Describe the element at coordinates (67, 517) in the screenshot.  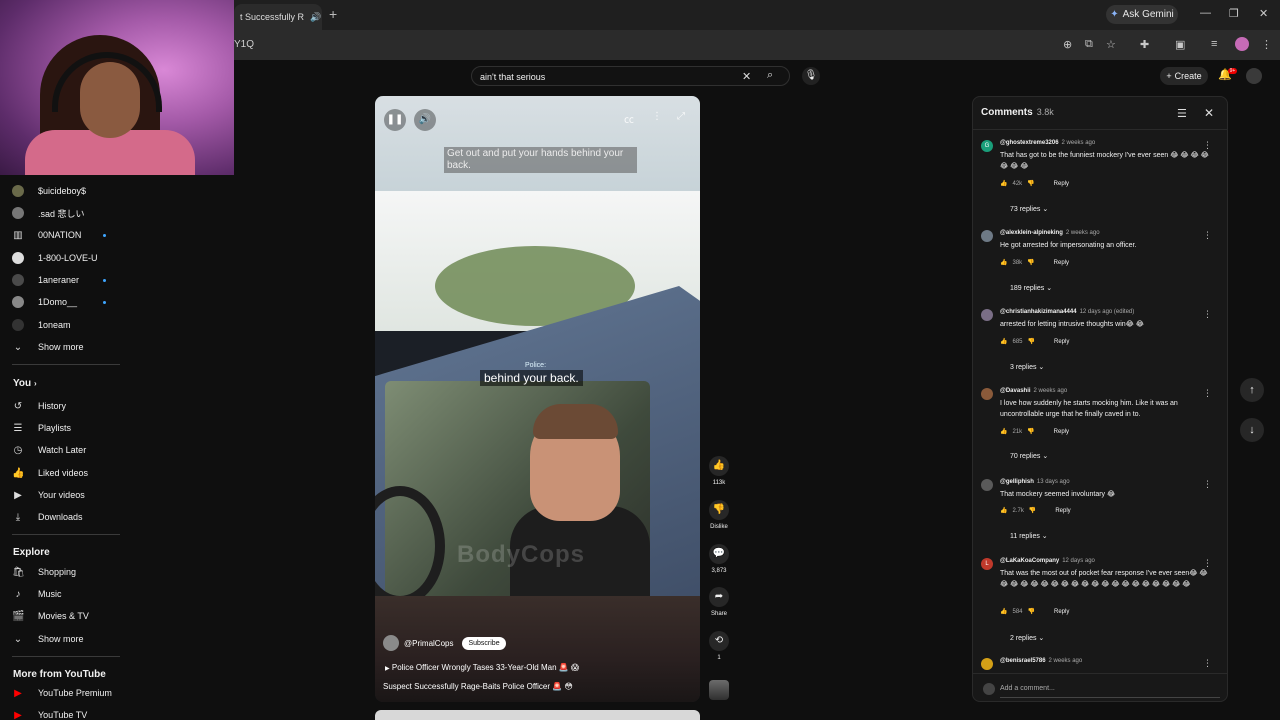
I see `sidebar-item-downloads: ⤓ Downloads` at that location.